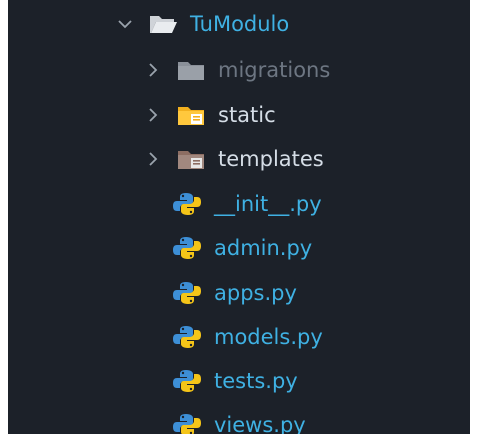 This screenshot has width=480, height=445. Describe the element at coordinates (191, 115) in the screenshot. I see `folder-static-icon` at that location.